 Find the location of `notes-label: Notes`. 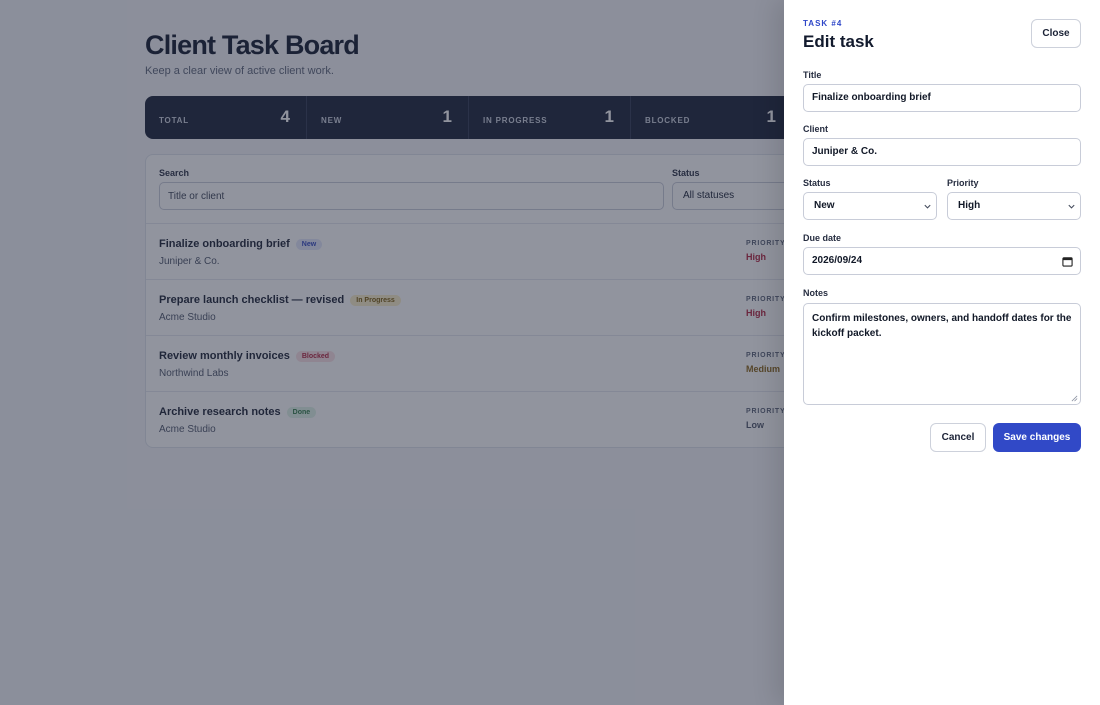

notes-label: Notes is located at coordinates (816, 293).